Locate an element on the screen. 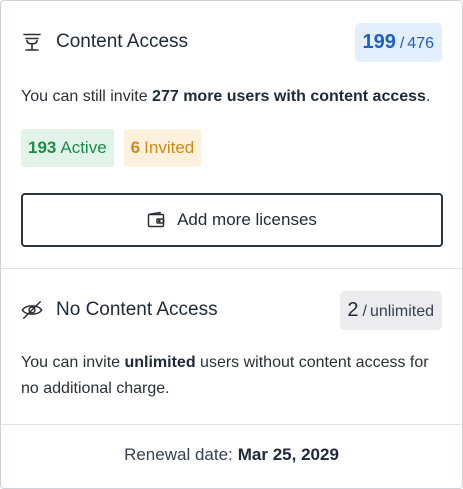  renewal-label: Renewal date: is located at coordinates (178, 454).